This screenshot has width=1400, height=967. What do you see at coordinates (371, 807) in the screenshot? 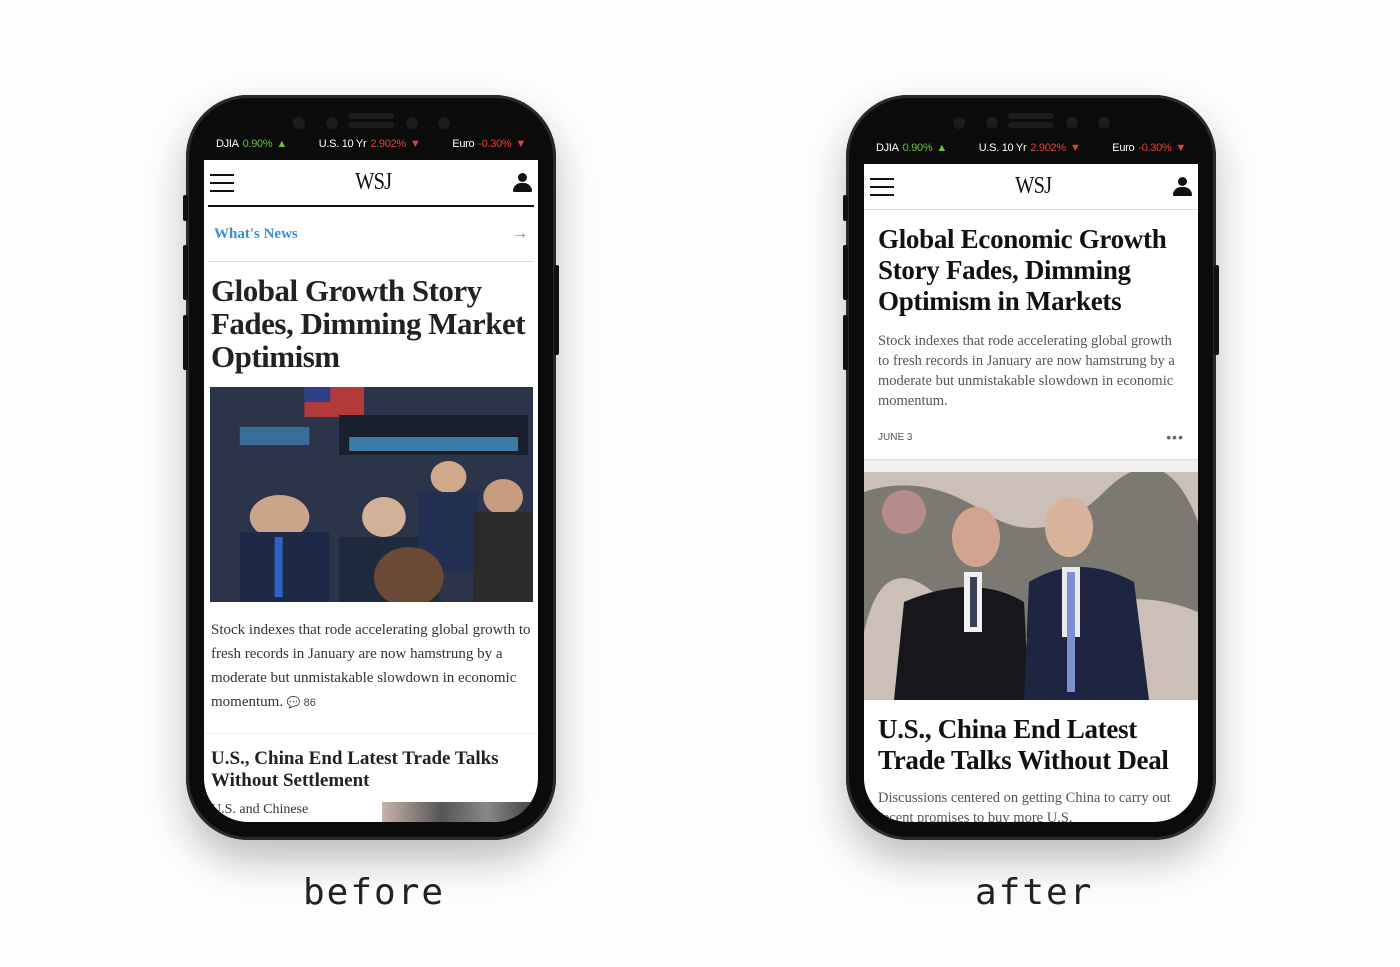
I see `second-teaser: U.S. and Chinese` at bounding box center [371, 807].